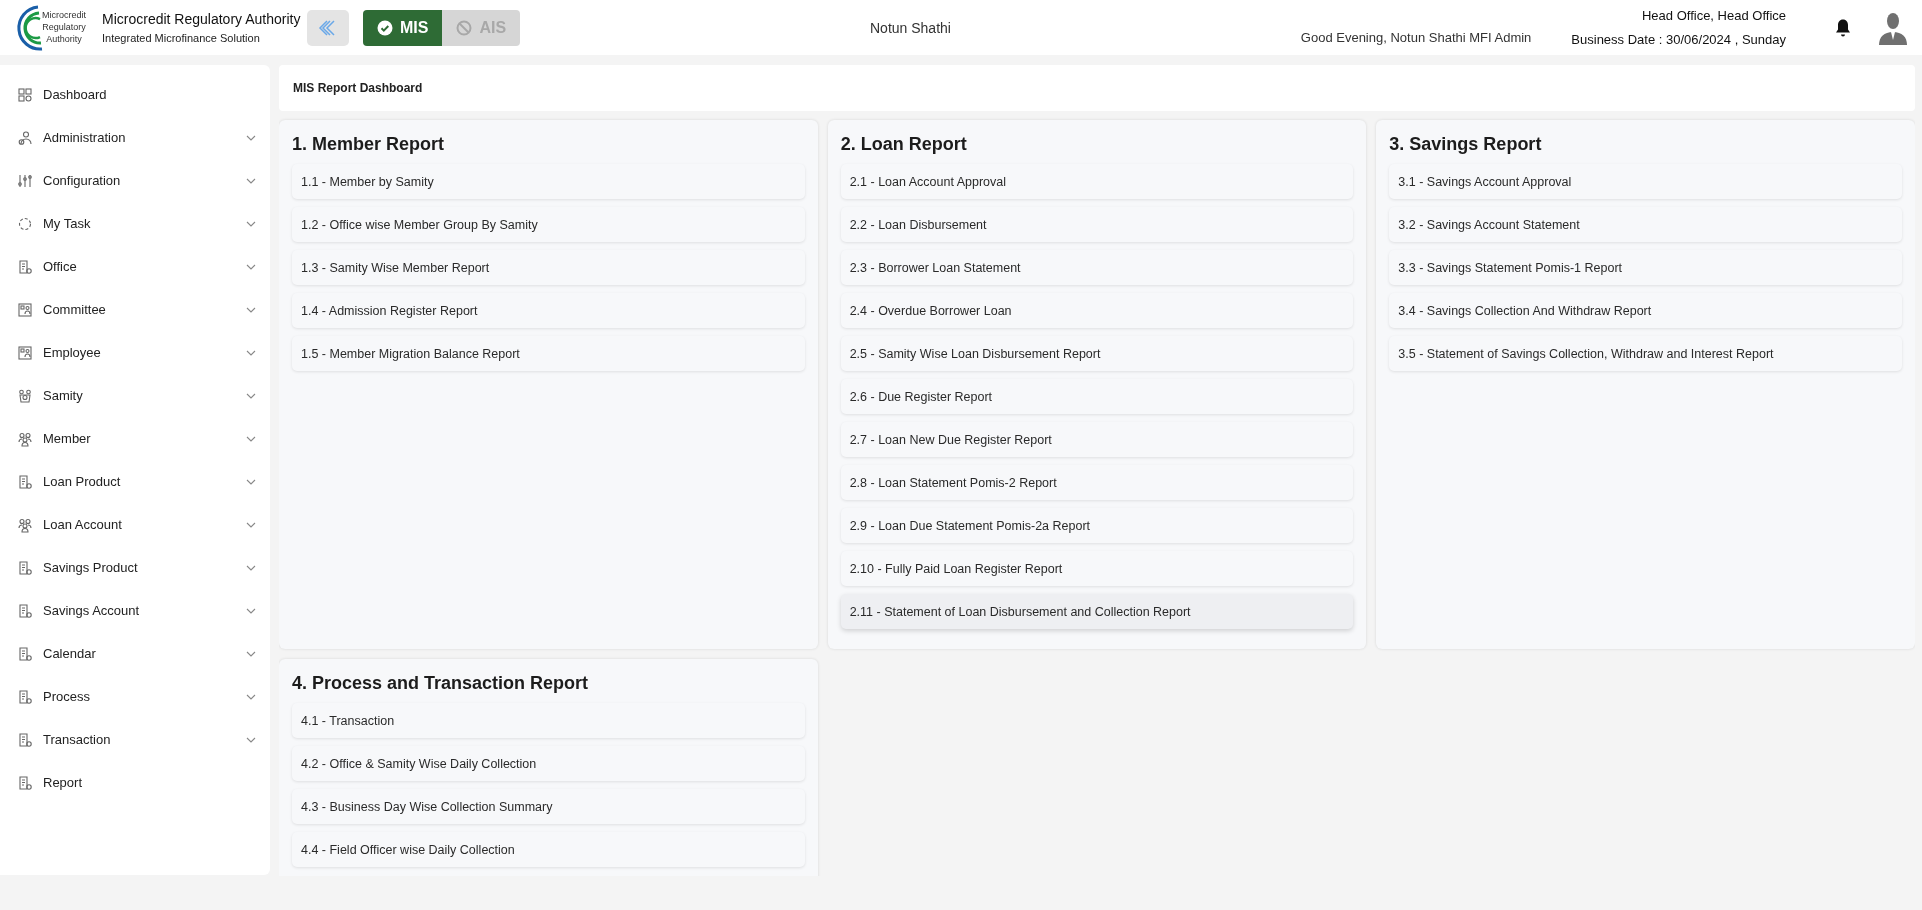  I want to click on report-link: 3.4 - Savings Collection And Withdraw Report, so click(1645, 310).